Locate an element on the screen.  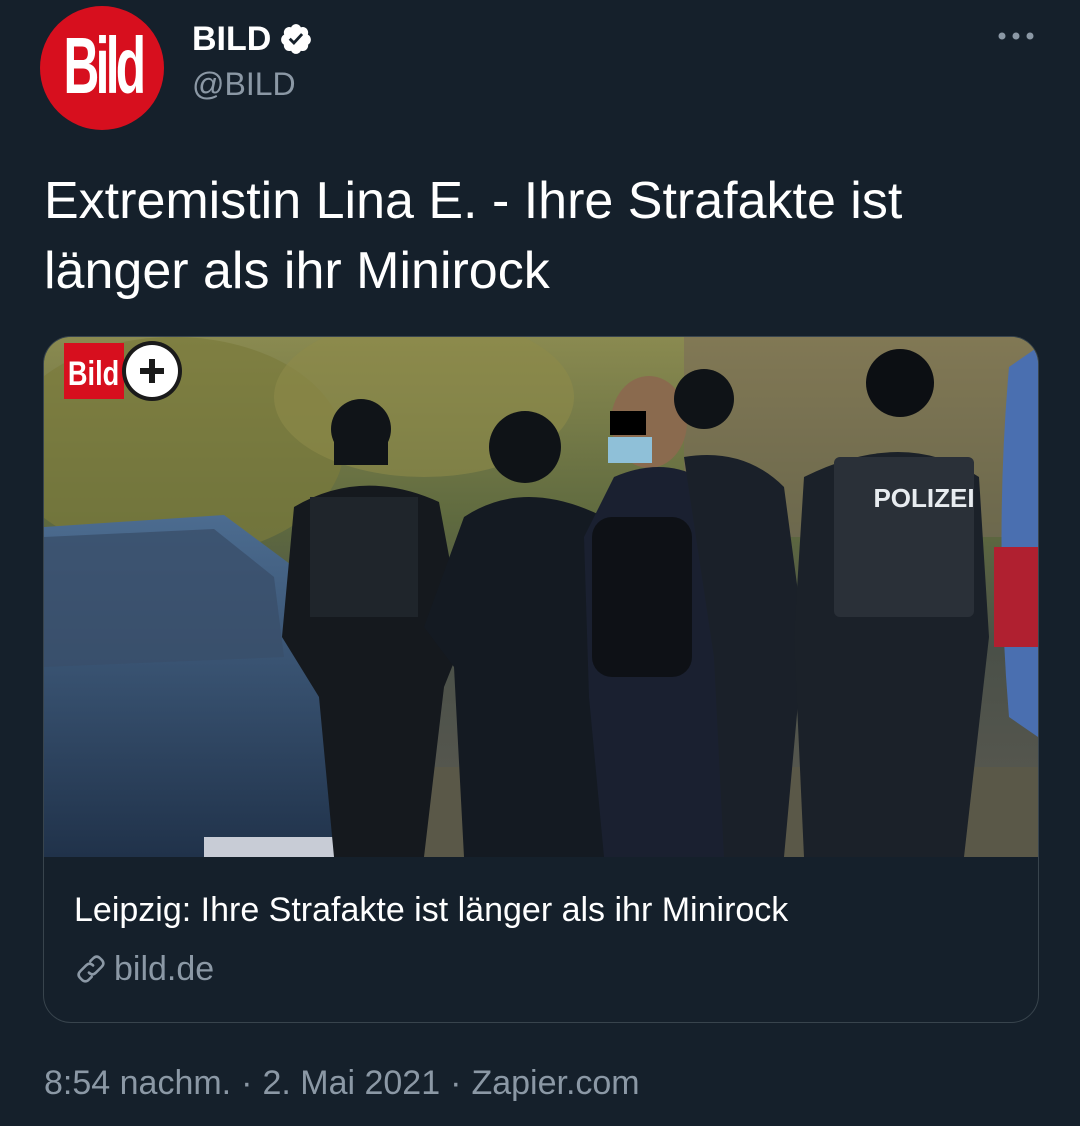
display-name: BILD is located at coordinates (231, 39).